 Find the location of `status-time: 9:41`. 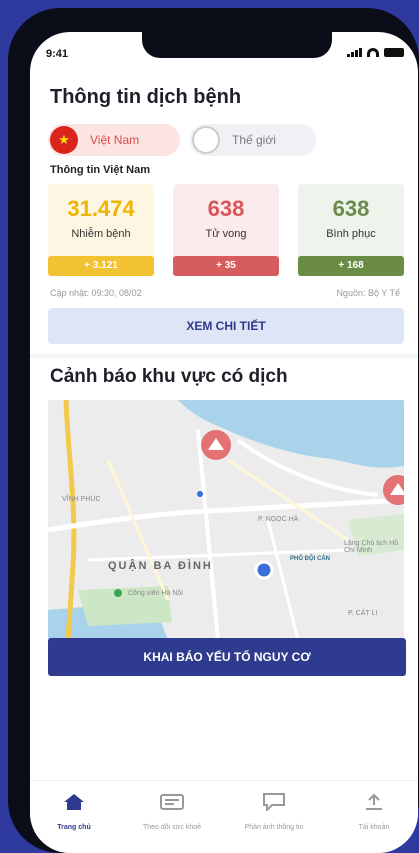

status-time: 9:41 is located at coordinates (57, 54).